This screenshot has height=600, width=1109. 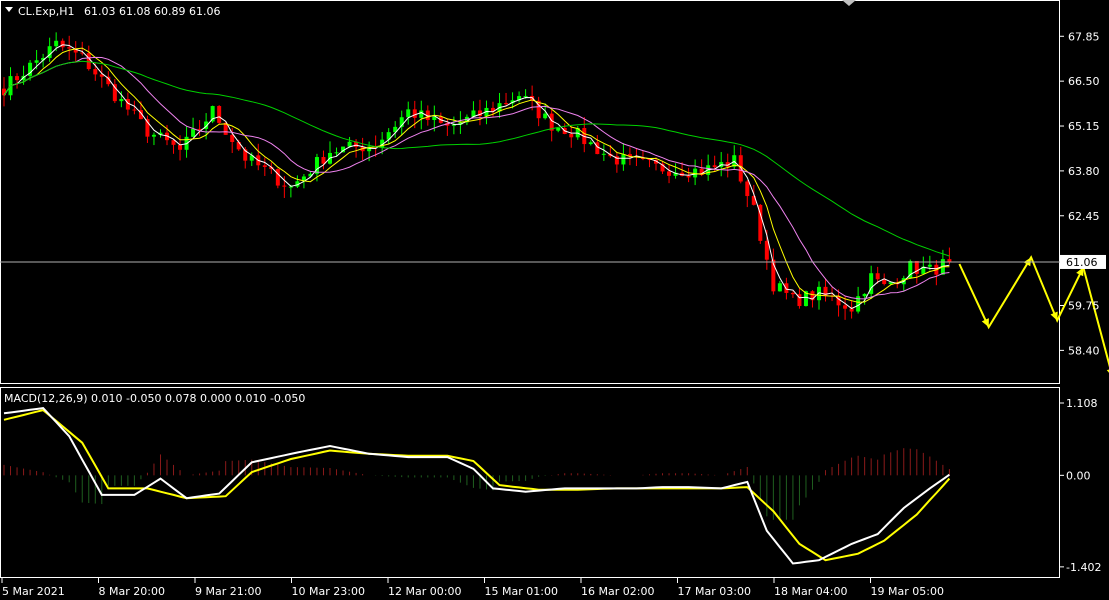 I want to click on time-tick-label: 9 Mar 21:00, so click(x=228, y=591).